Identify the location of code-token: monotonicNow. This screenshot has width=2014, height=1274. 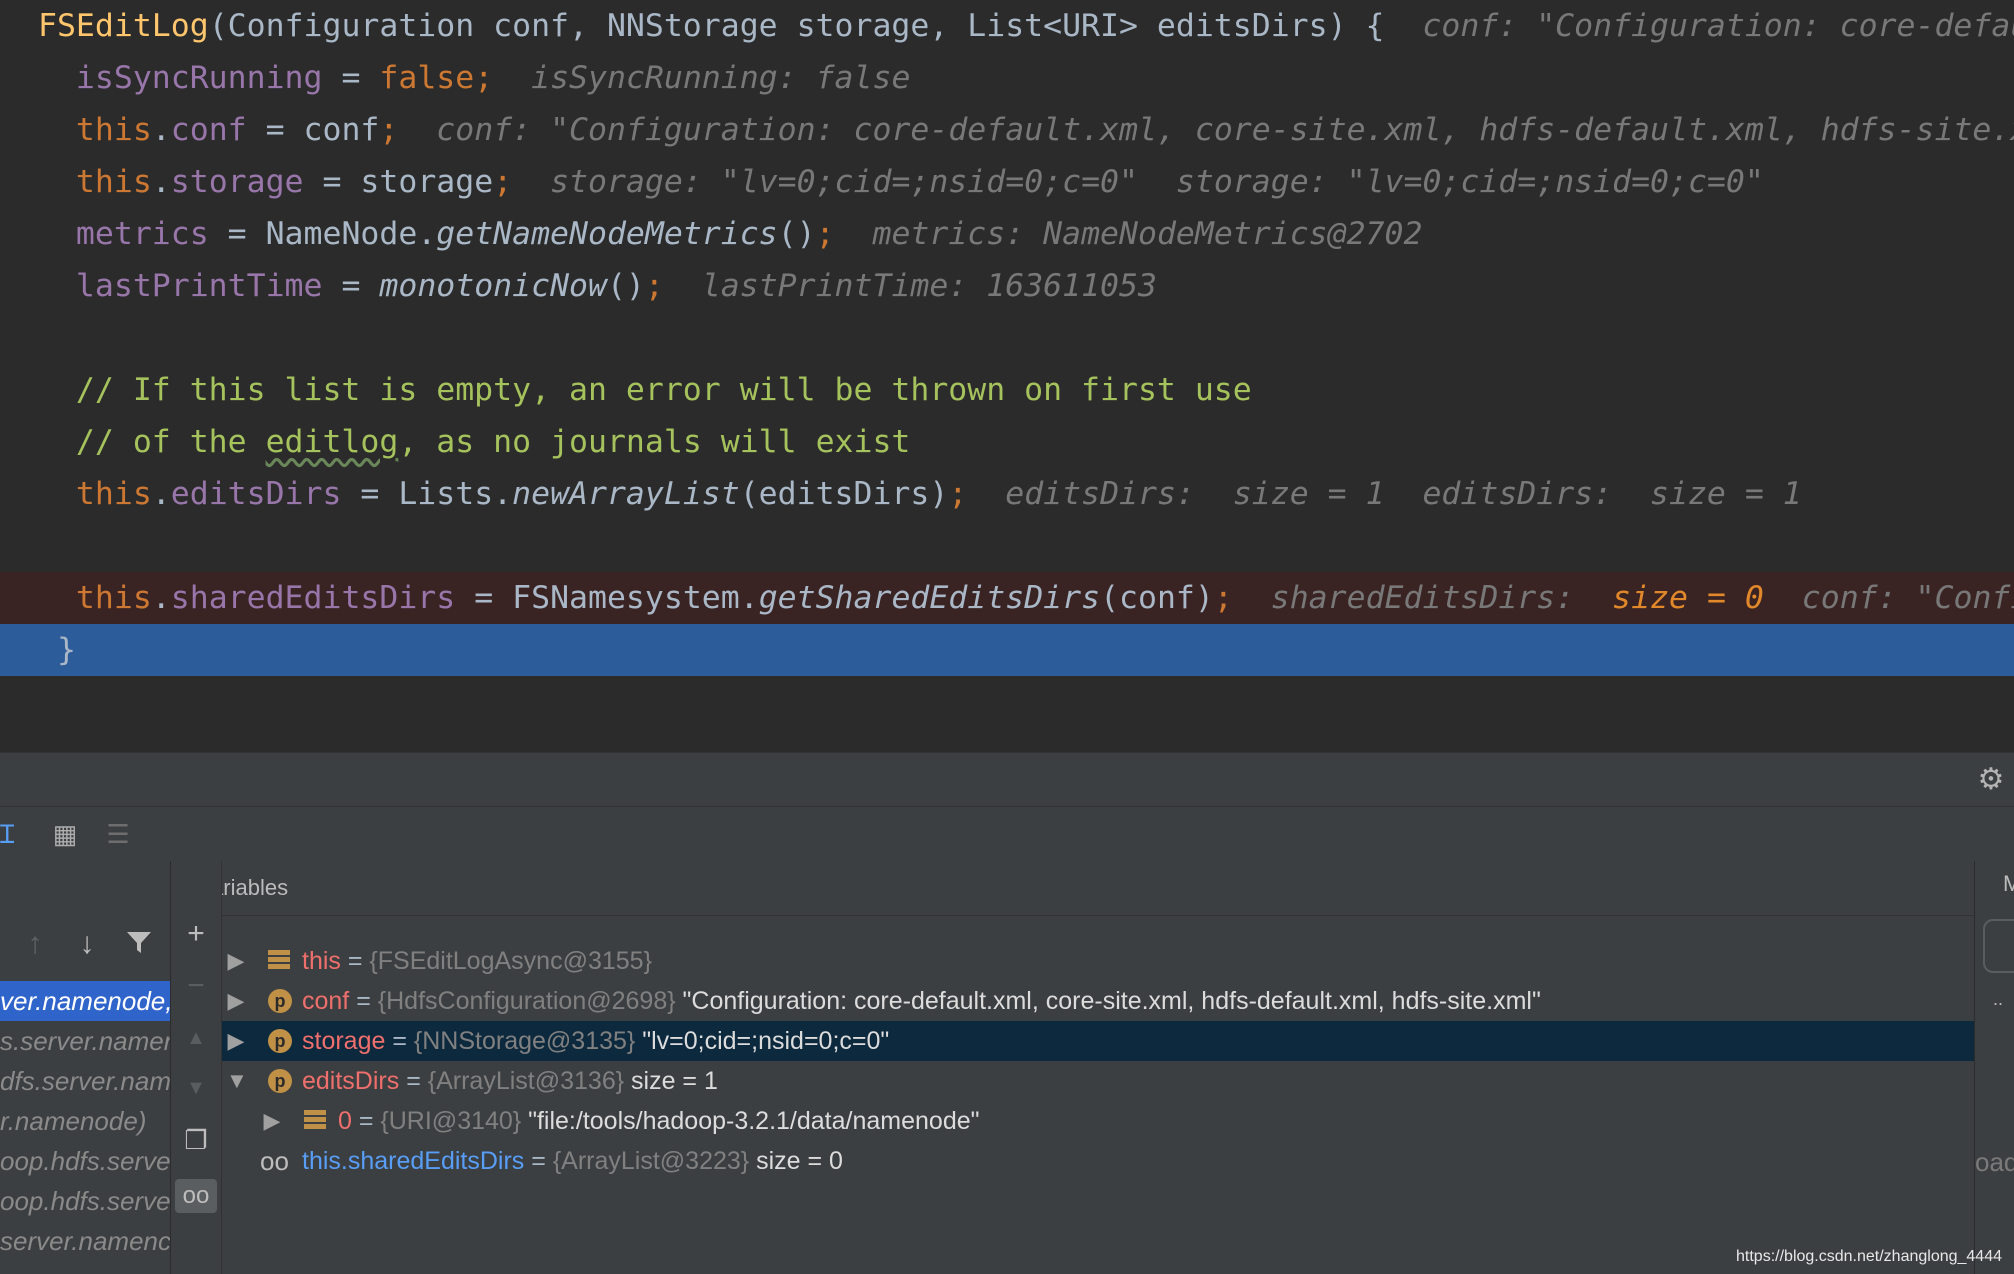
(493, 286).